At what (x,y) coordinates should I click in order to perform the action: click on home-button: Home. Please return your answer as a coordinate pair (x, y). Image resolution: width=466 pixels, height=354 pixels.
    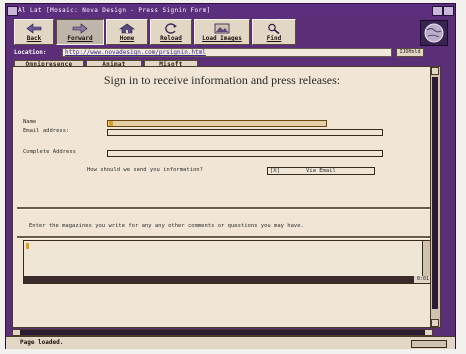
    Looking at the image, I should click on (127, 32).